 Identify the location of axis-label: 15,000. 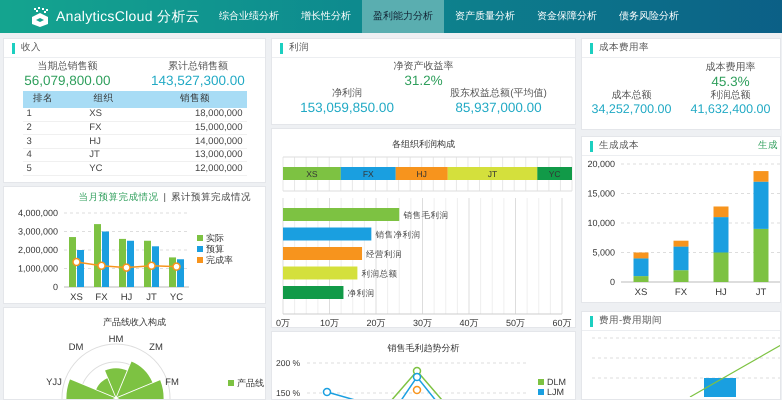
(601, 193).